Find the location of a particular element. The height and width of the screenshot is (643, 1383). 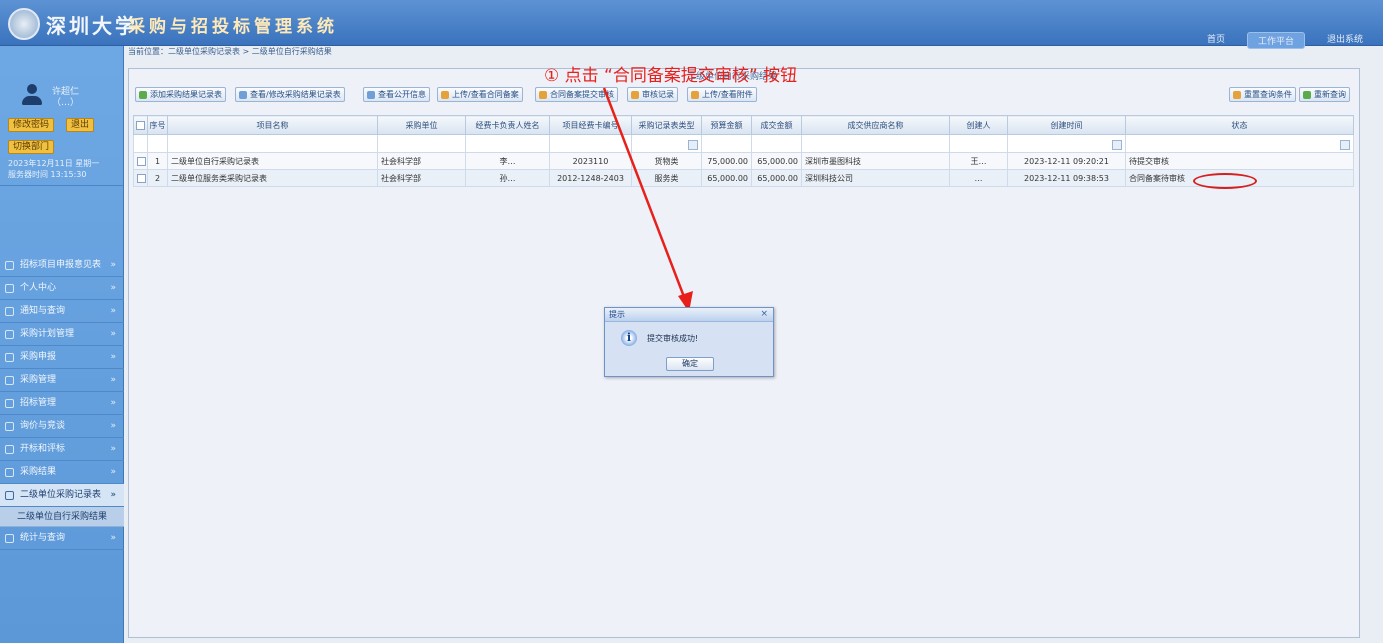

menu-item-secondary-record: 二级单位采购记录表» is located at coordinates (62, 495).